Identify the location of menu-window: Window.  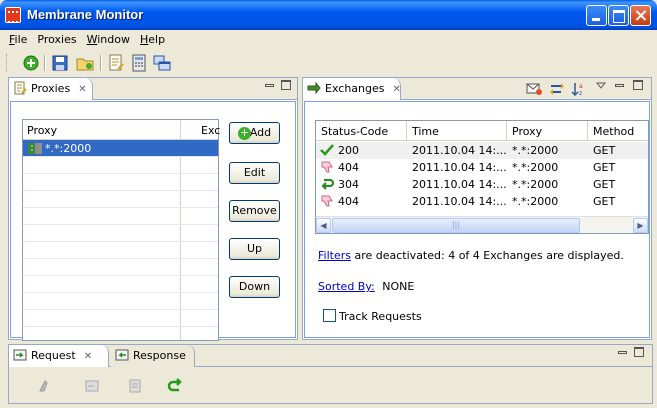
(108, 40).